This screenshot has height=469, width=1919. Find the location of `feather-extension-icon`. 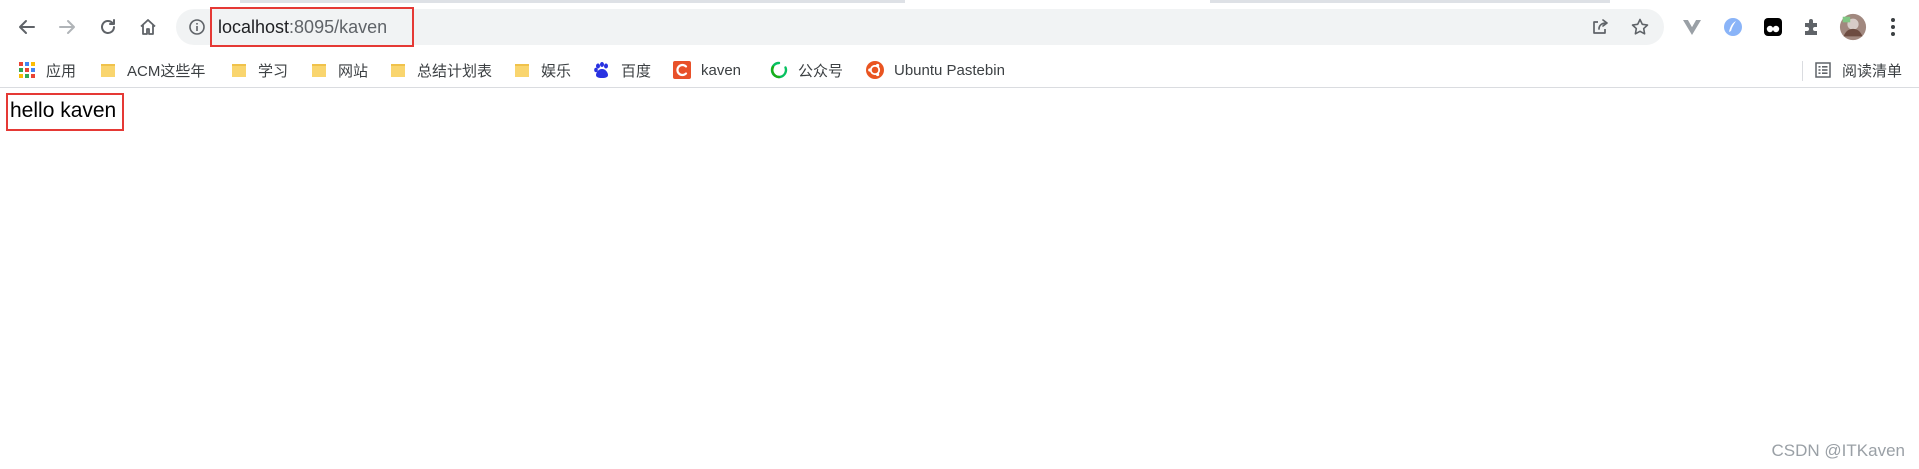

feather-extension-icon is located at coordinates (1733, 27).